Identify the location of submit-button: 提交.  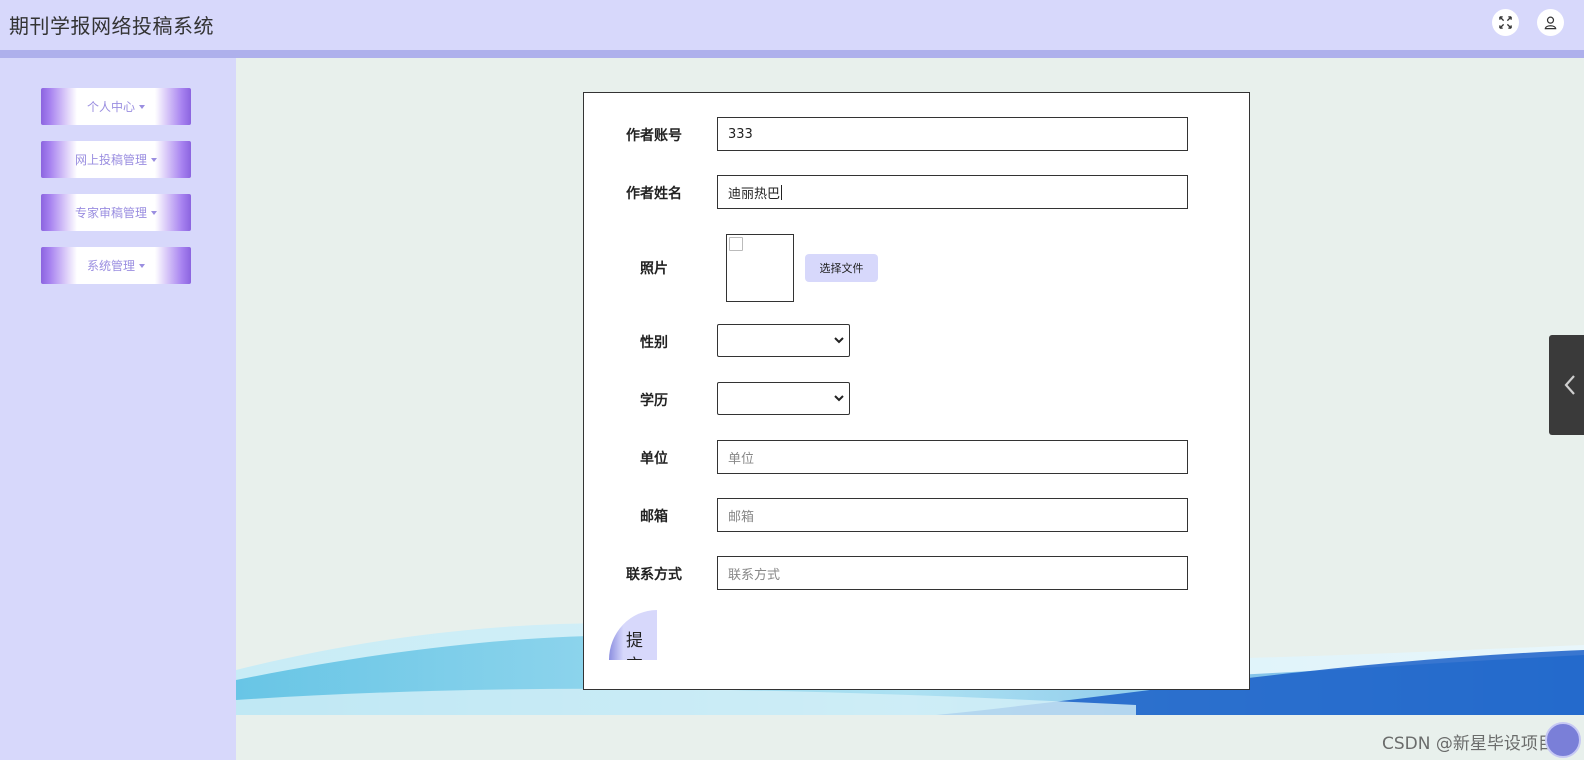
(633, 635).